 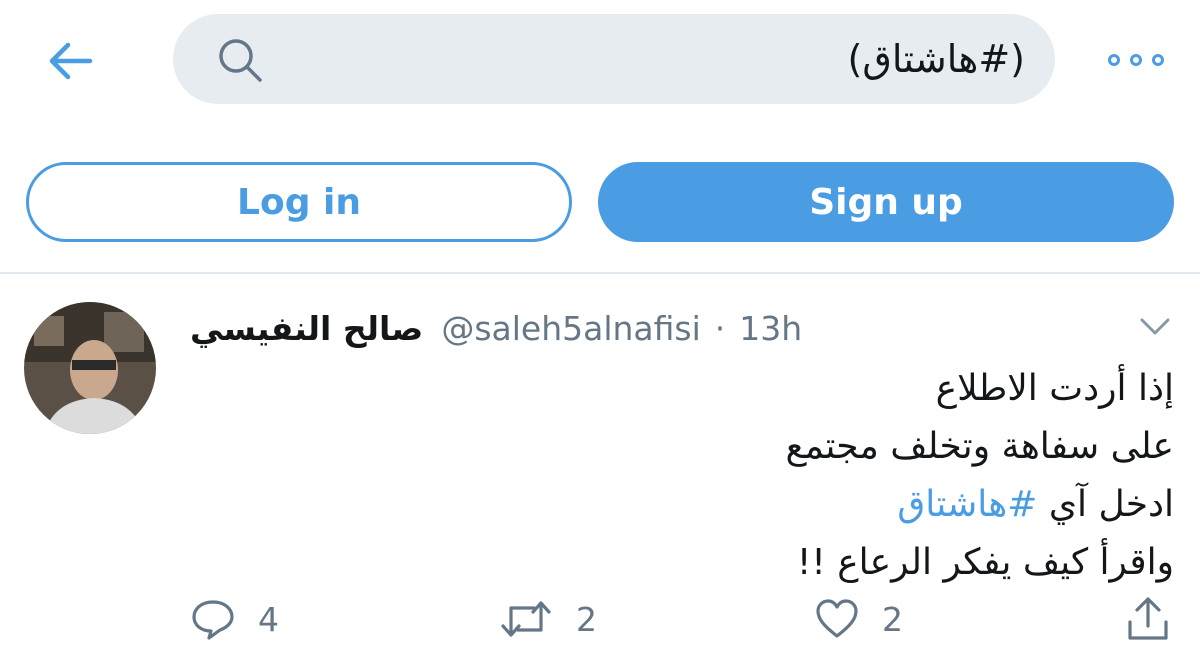 What do you see at coordinates (299, 202) in the screenshot?
I see `login-button: Log in` at bounding box center [299, 202].